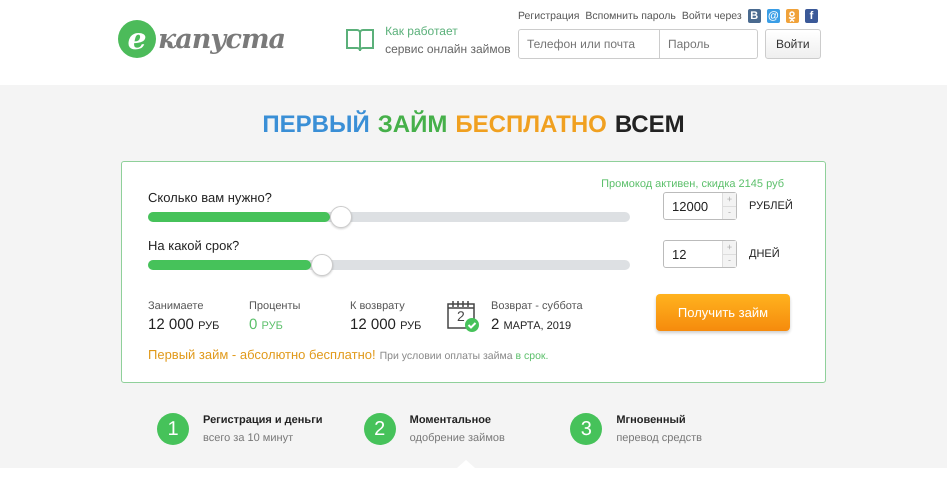 This screenshot has height=491, width=947. What do you see at coordinates (194, 245) in the screenshot?
I see `slider-label: На какой срок?` at bounding box center [194, 245].